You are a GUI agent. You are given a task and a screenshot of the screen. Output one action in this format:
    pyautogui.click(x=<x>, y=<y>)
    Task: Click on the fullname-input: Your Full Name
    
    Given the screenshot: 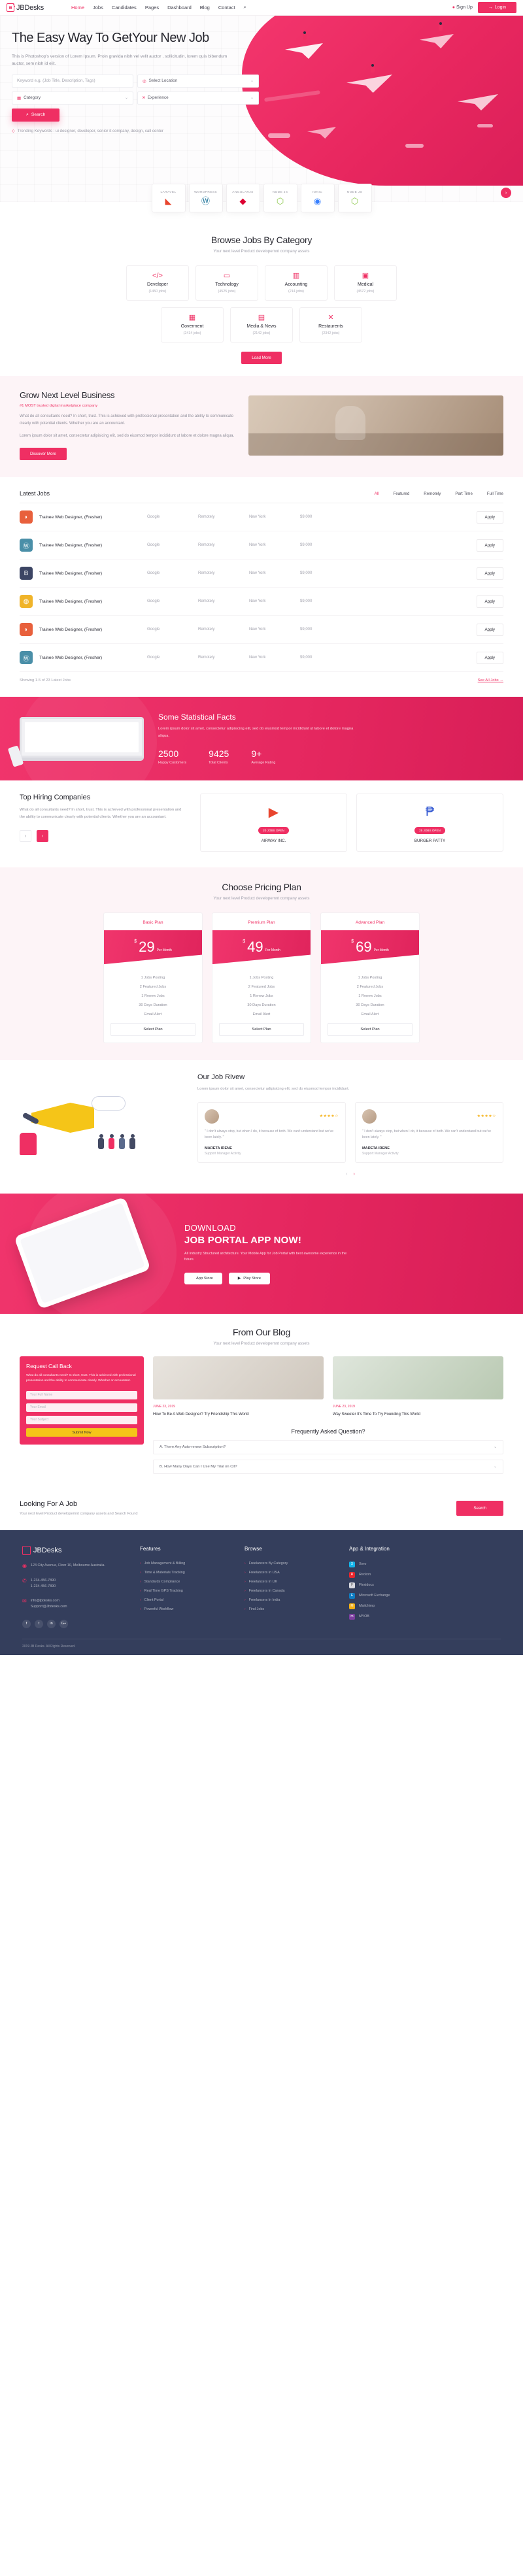 What is the action you would take?
    pyautogui.click(x=82, y=1394)
    